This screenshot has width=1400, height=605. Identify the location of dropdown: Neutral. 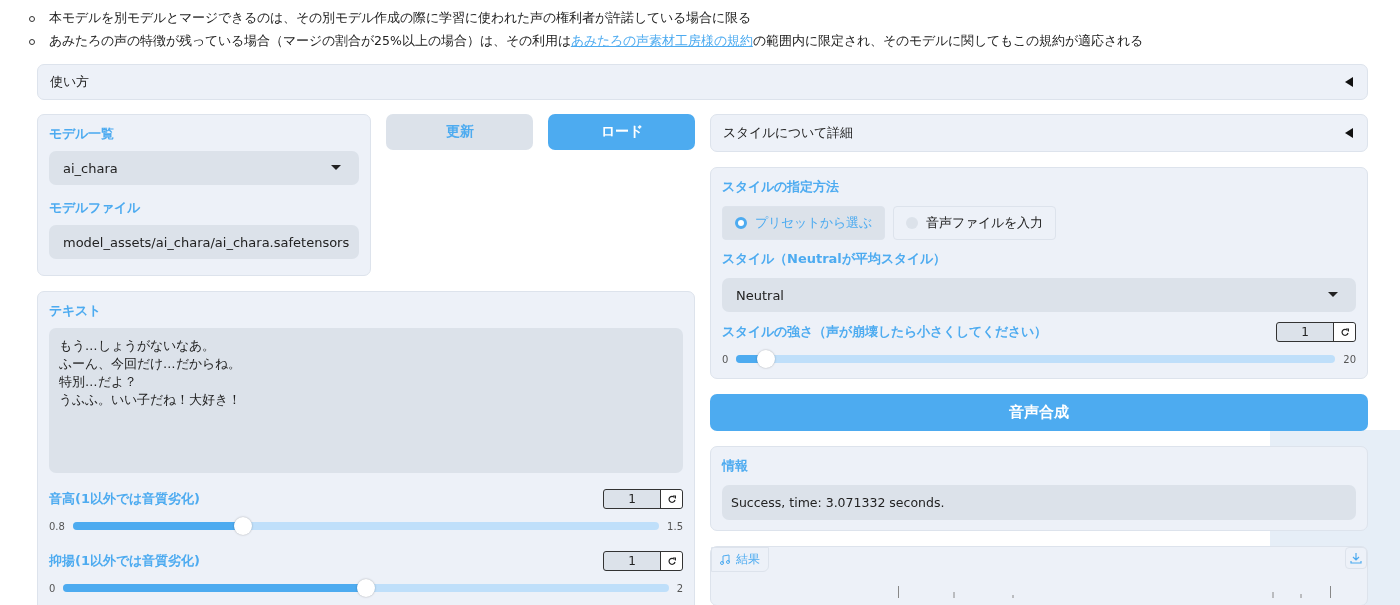
(1039, 295).